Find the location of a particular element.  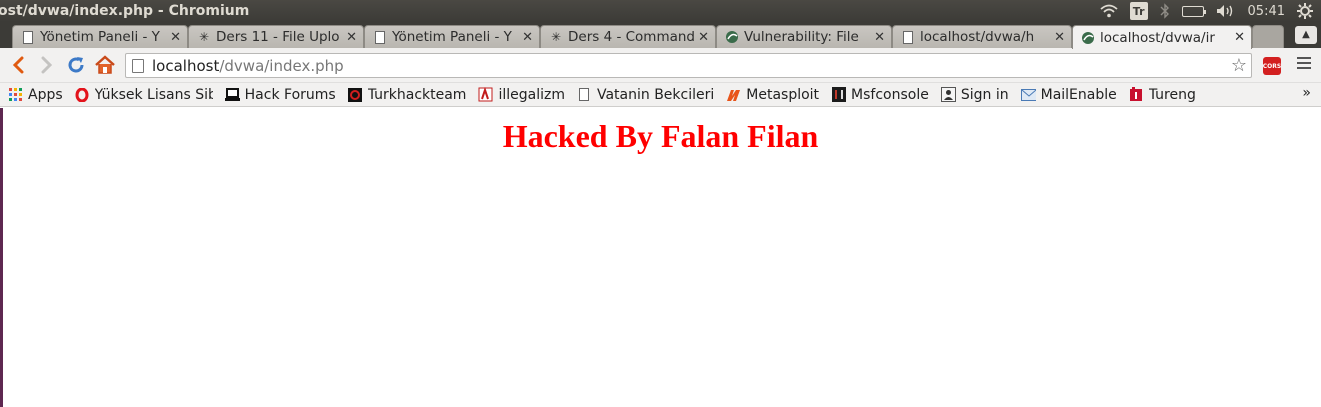

bookmarks-overflow-button: » is located at coordinates (1306, 93).